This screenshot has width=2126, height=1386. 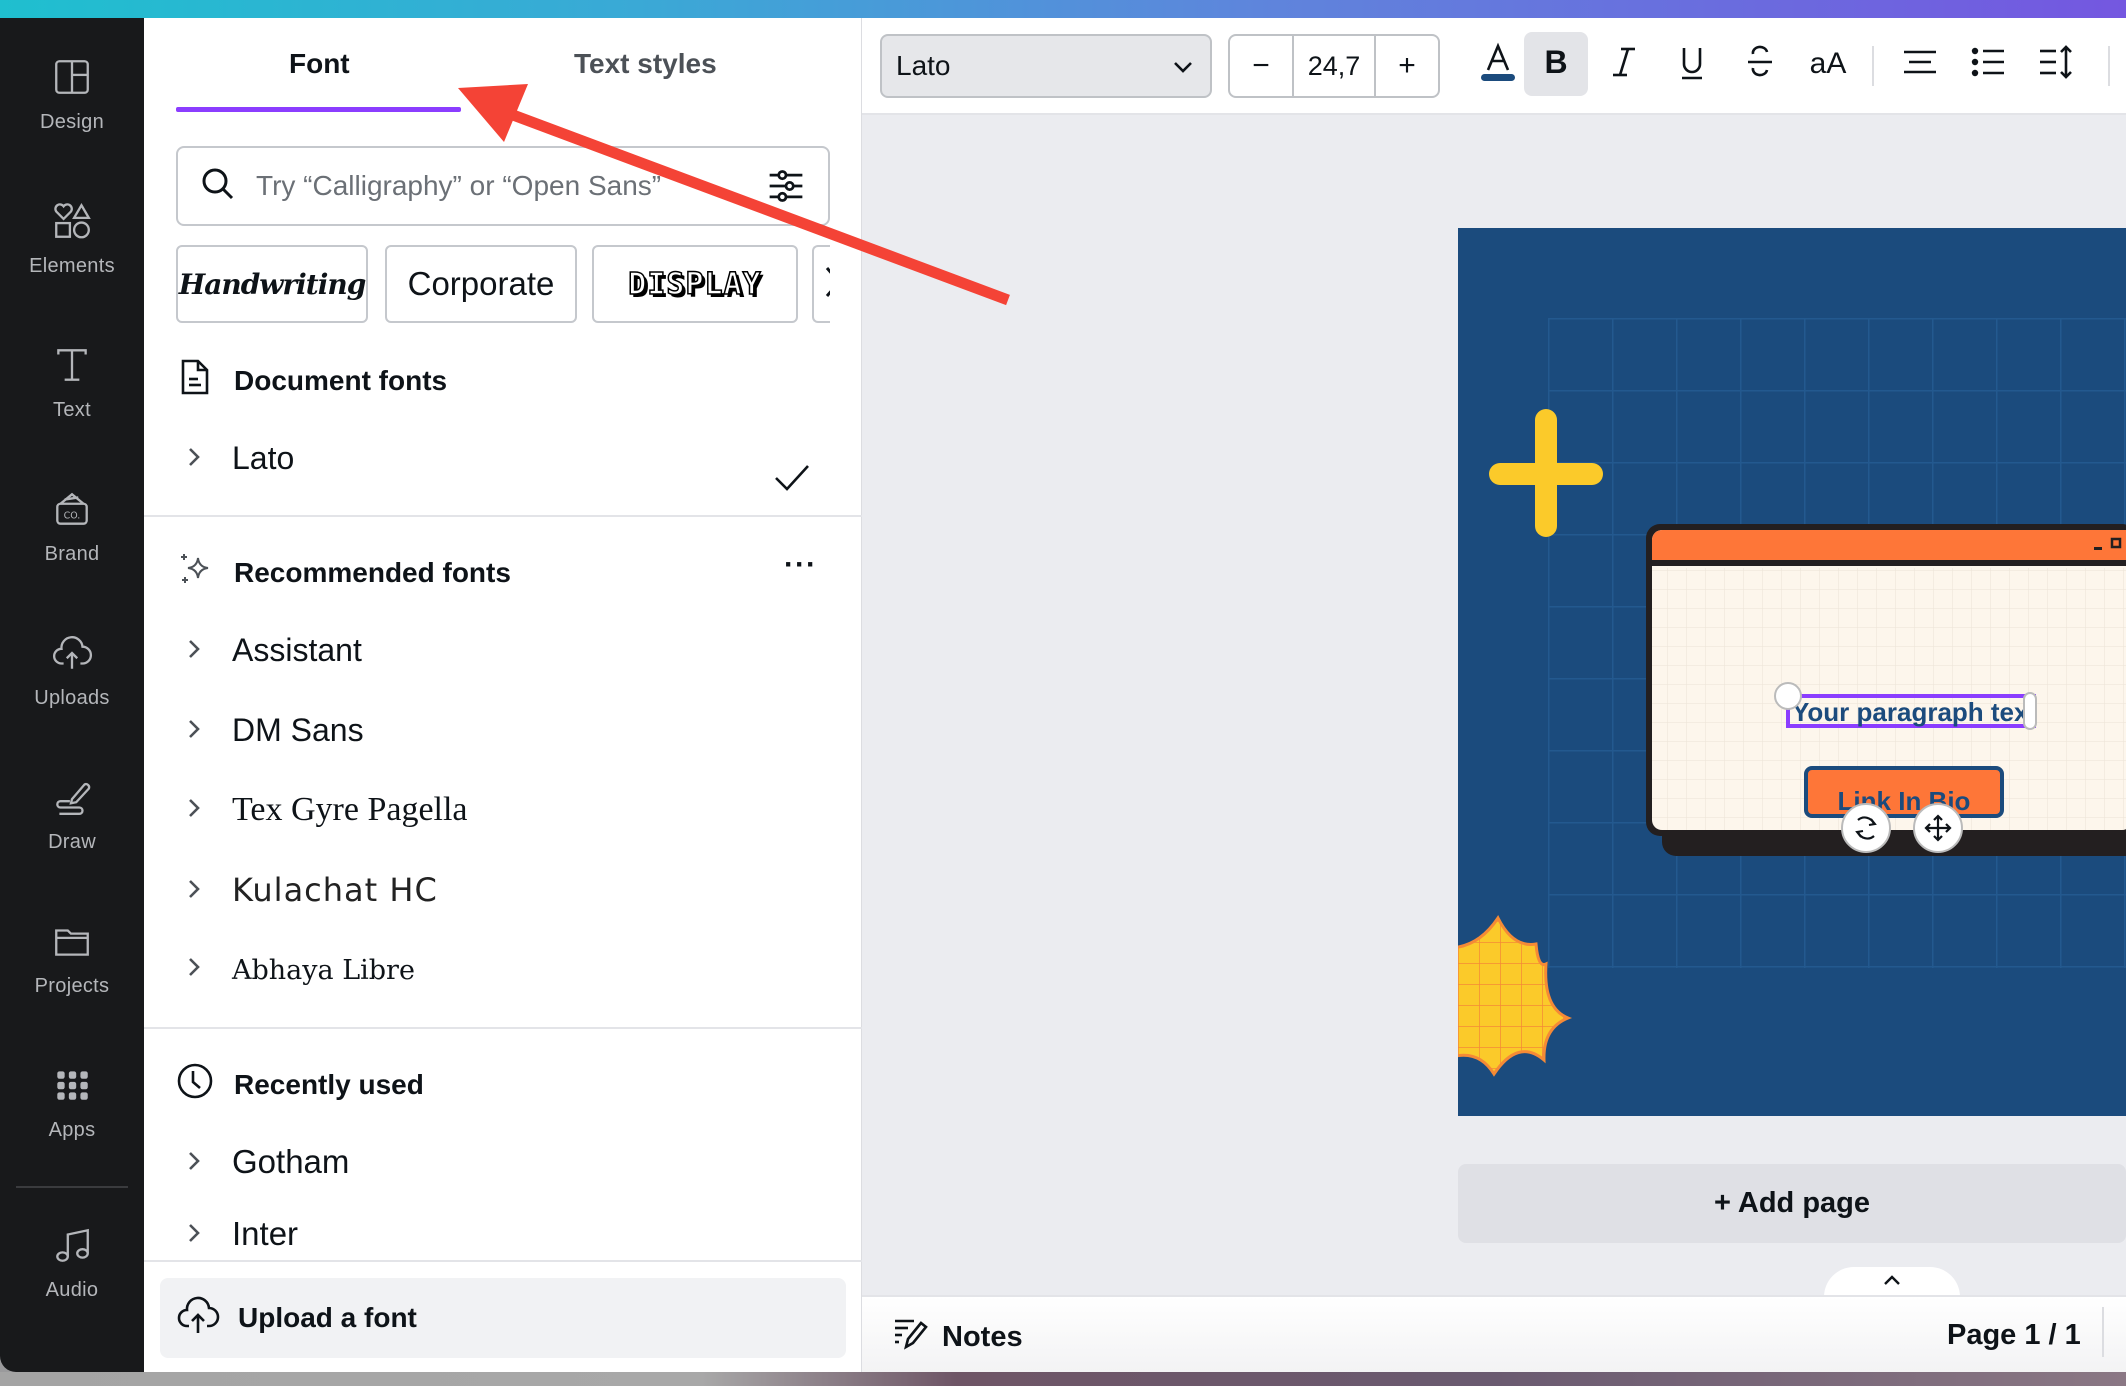 What do you see at coordinates (291, 1161) in the screenshot?
I see `font-name: Gotham` at bounding box center [291, 1161].